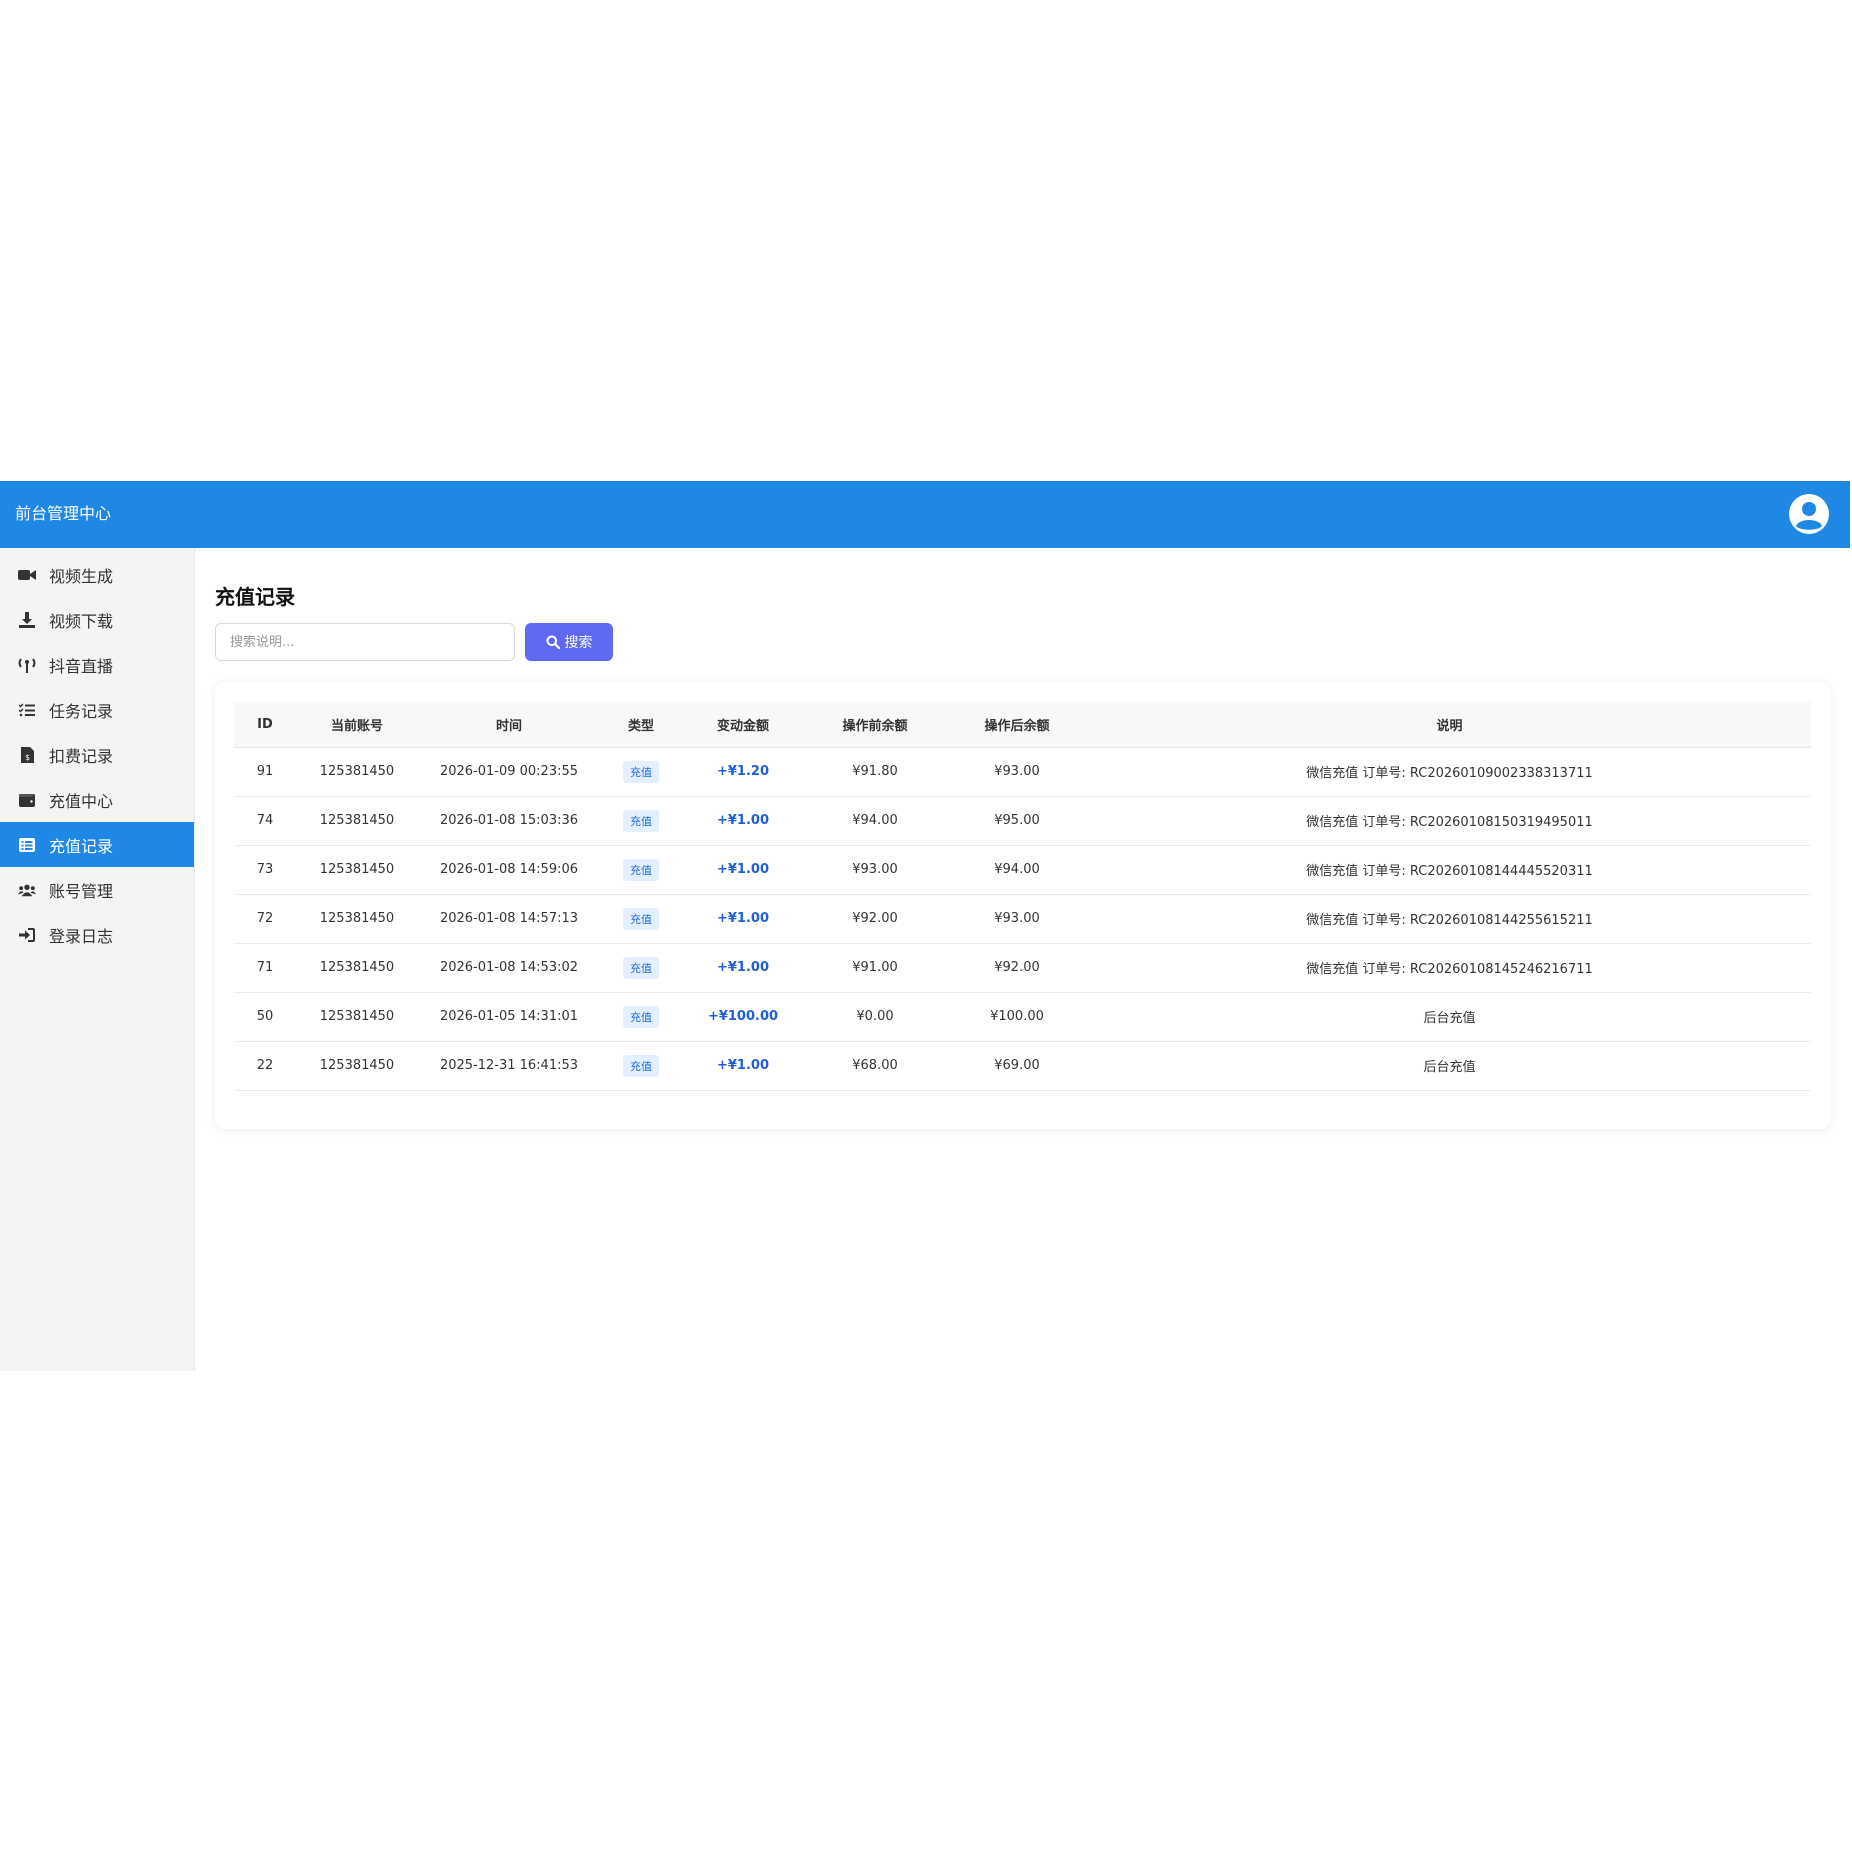  What do you see at coordinates (875, 820) in the screenshot?
I see `cell-balance-before: ¥94.00` at bounding box center [875, 820].